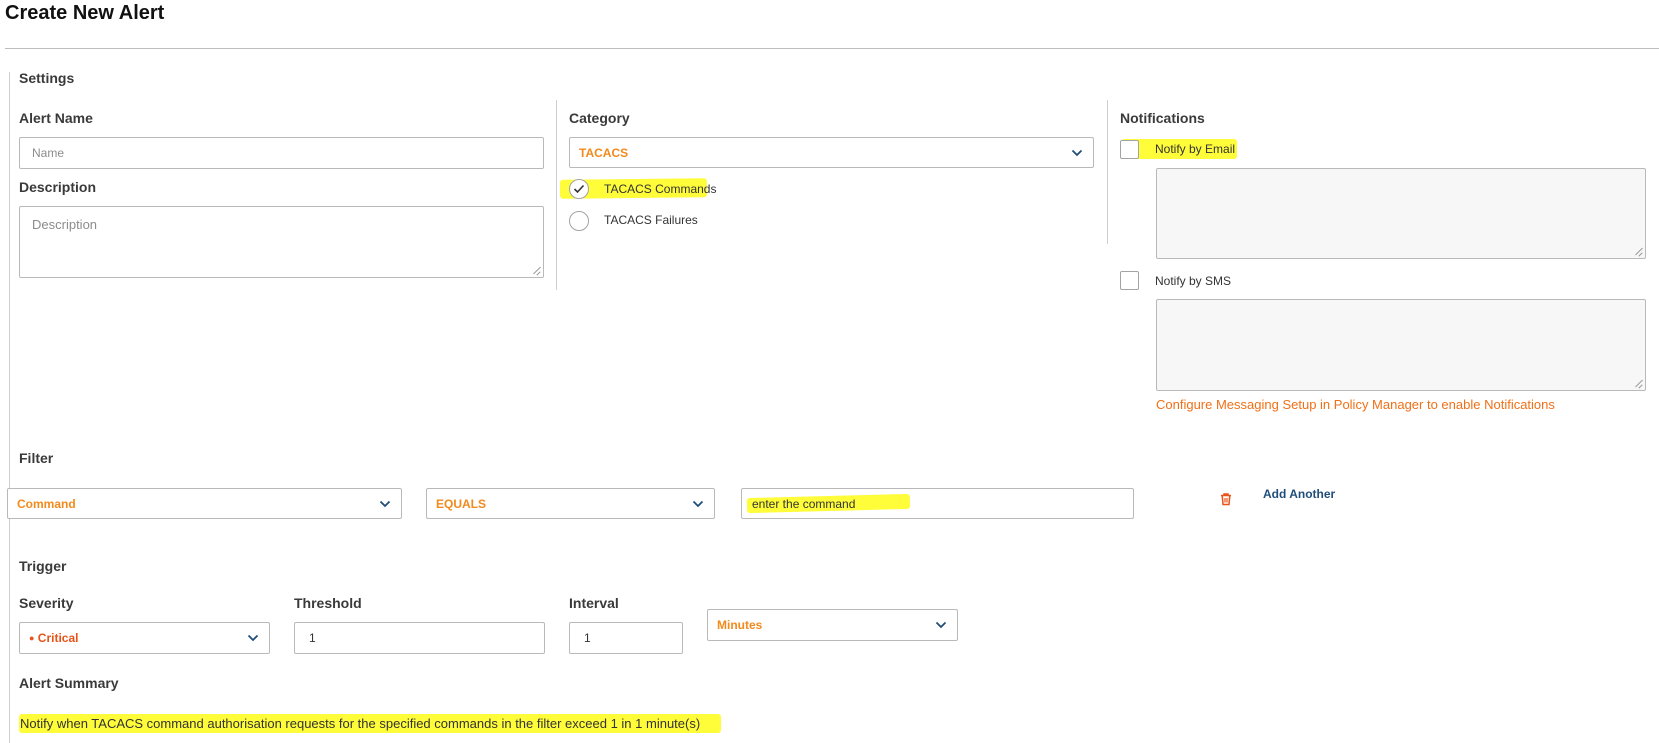 The height and width of the screenshot is (743, 1659). What do you see at coordinates (1401, 345) in the screenshot?
I see `sms-recipients-textarea` at bounding box center [1401, 345].